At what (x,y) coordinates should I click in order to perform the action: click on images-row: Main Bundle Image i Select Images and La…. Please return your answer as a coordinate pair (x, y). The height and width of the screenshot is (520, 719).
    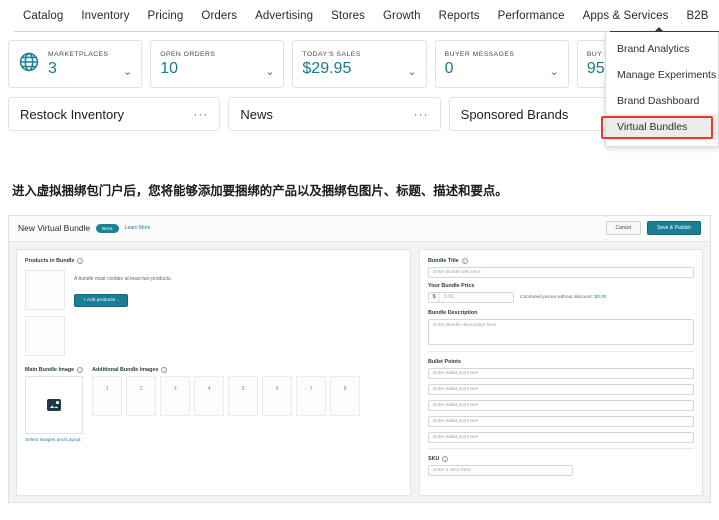
    Looking at the image, I should click on (213, 404).